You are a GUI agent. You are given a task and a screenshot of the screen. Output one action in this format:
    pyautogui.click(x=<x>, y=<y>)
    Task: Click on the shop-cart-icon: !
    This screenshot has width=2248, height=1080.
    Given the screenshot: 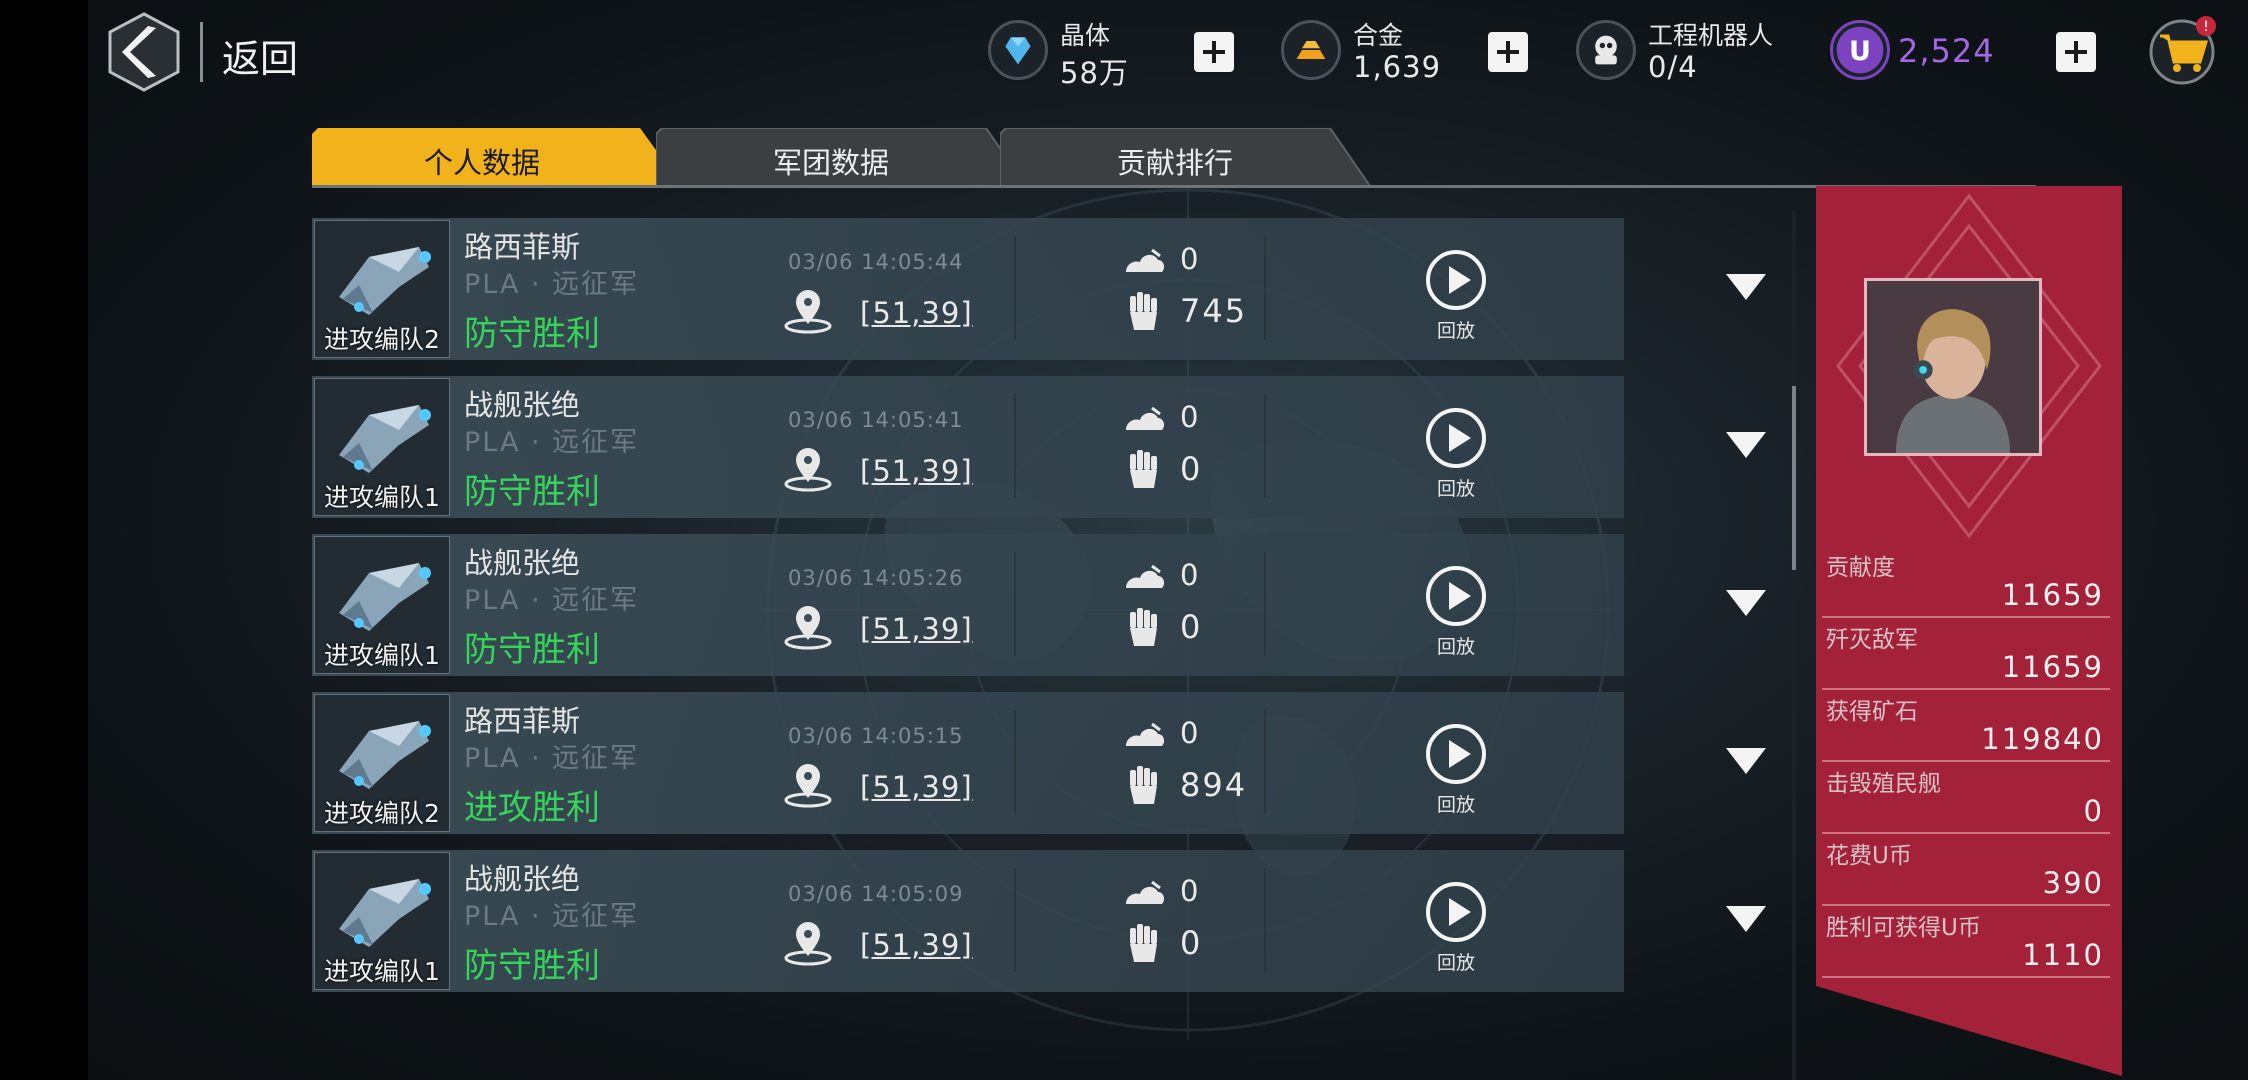 What is the action you would take?
    pyautogui.click(x=2183, y=50)
    